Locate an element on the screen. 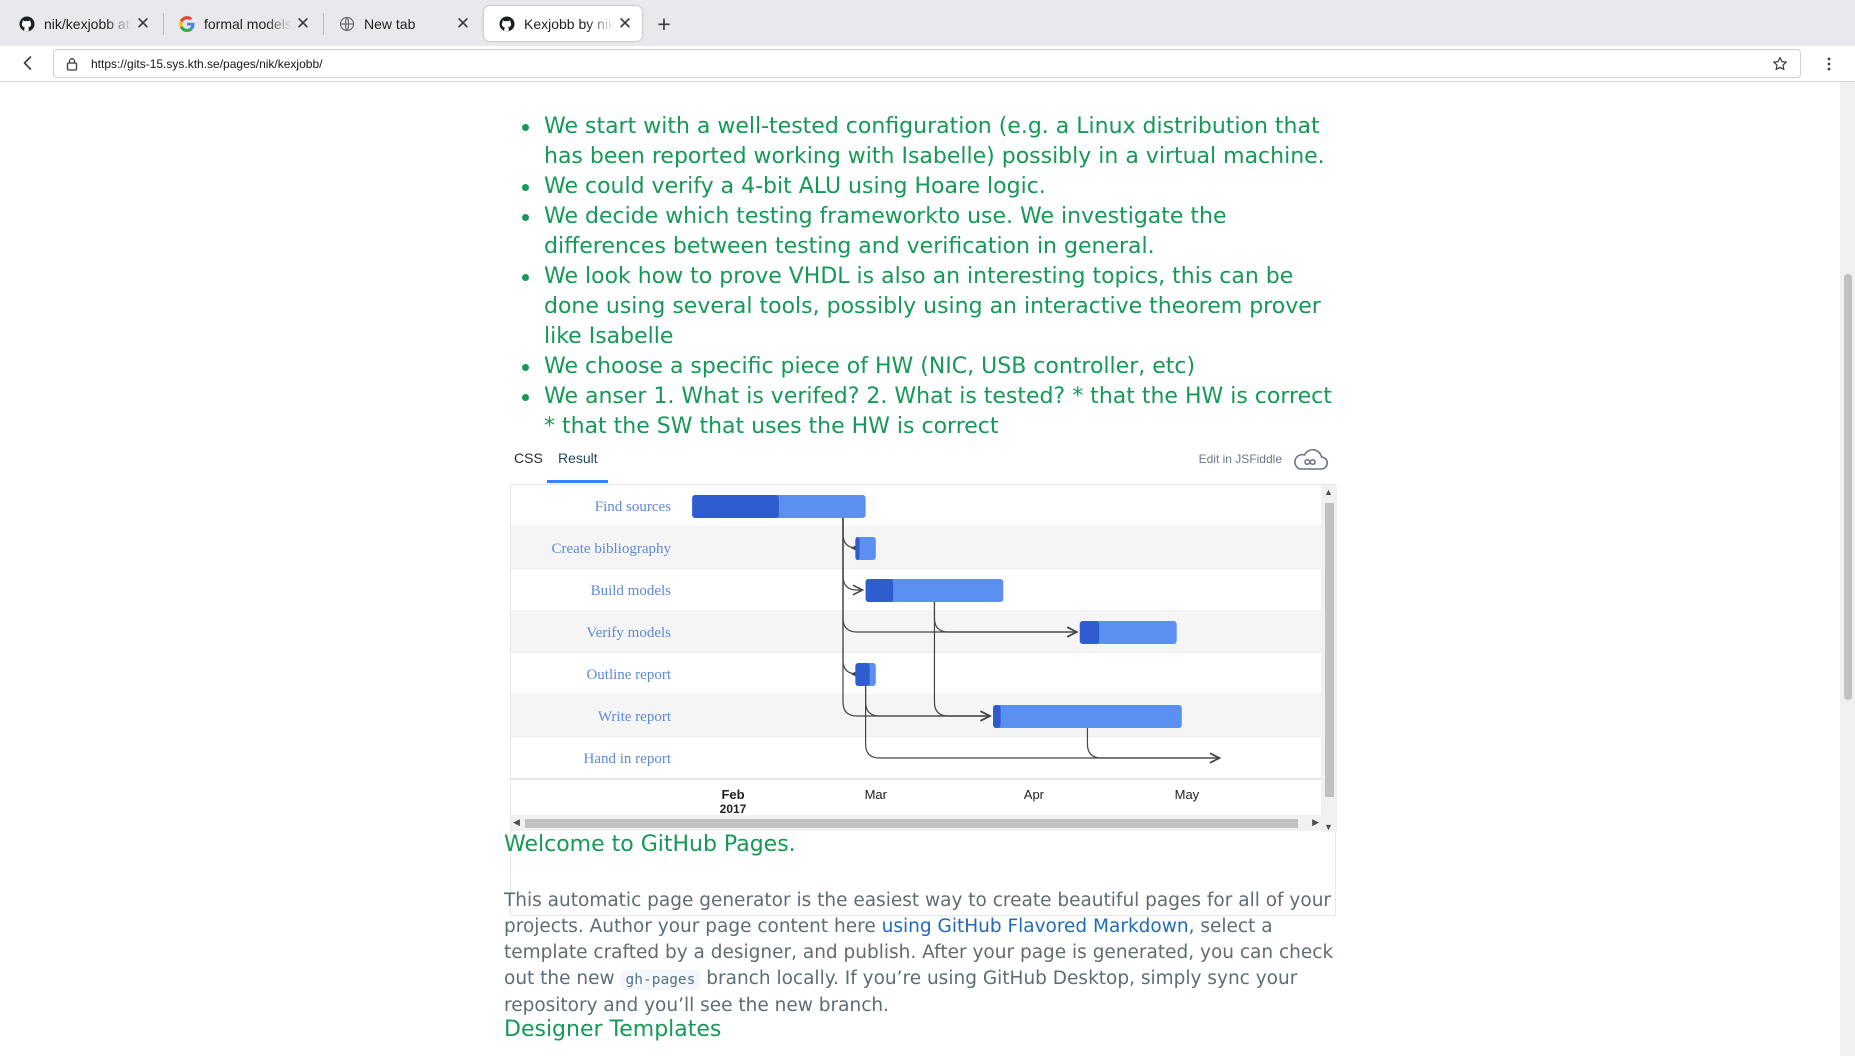 The height and width of the screenshot is (1056, 1855). x-tick-sublabel: 2017 is located at coordinates (733, 808).